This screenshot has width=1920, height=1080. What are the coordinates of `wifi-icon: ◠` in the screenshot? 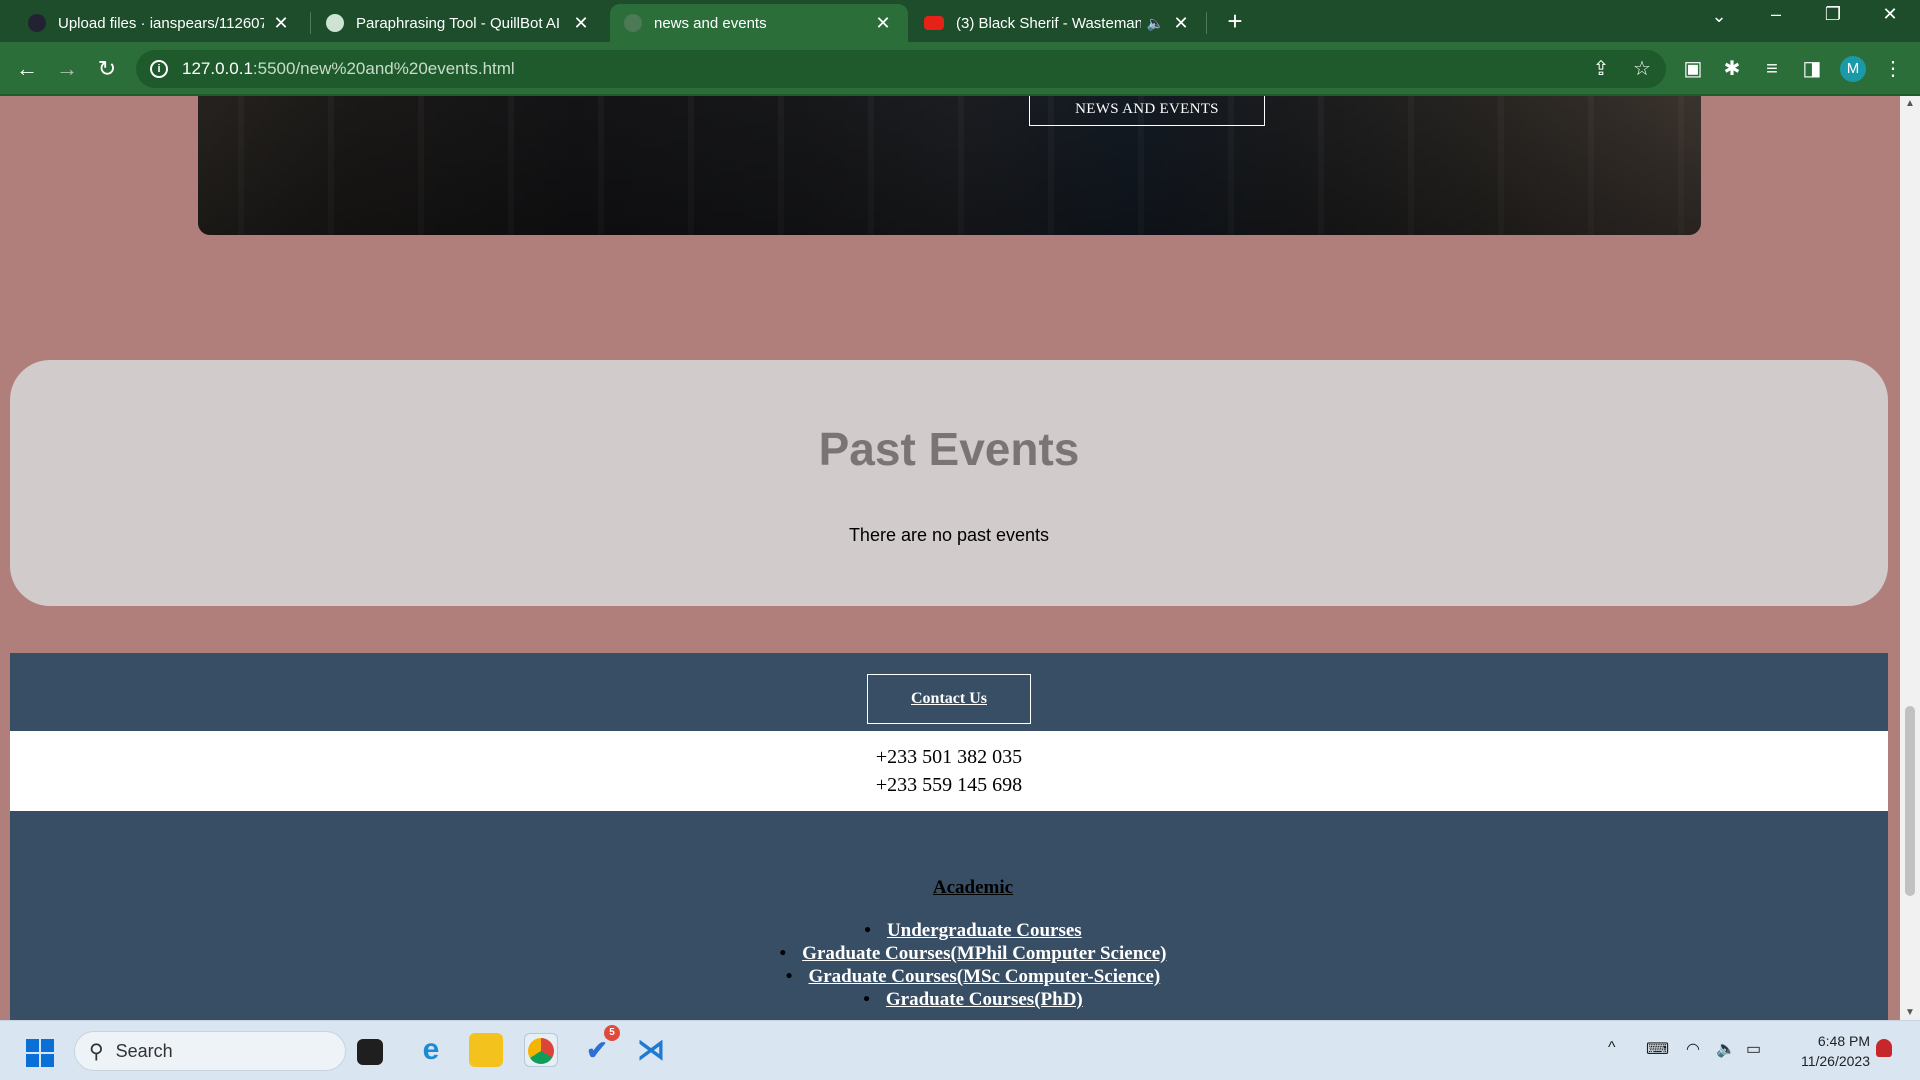 It's located at (1693, 1049).